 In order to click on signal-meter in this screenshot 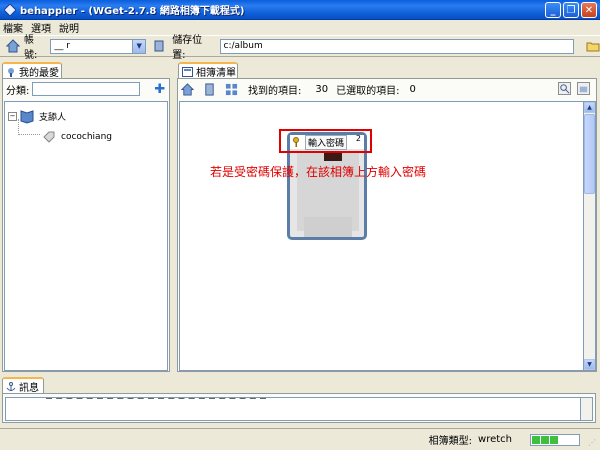, I will do `click(555, 439)`.